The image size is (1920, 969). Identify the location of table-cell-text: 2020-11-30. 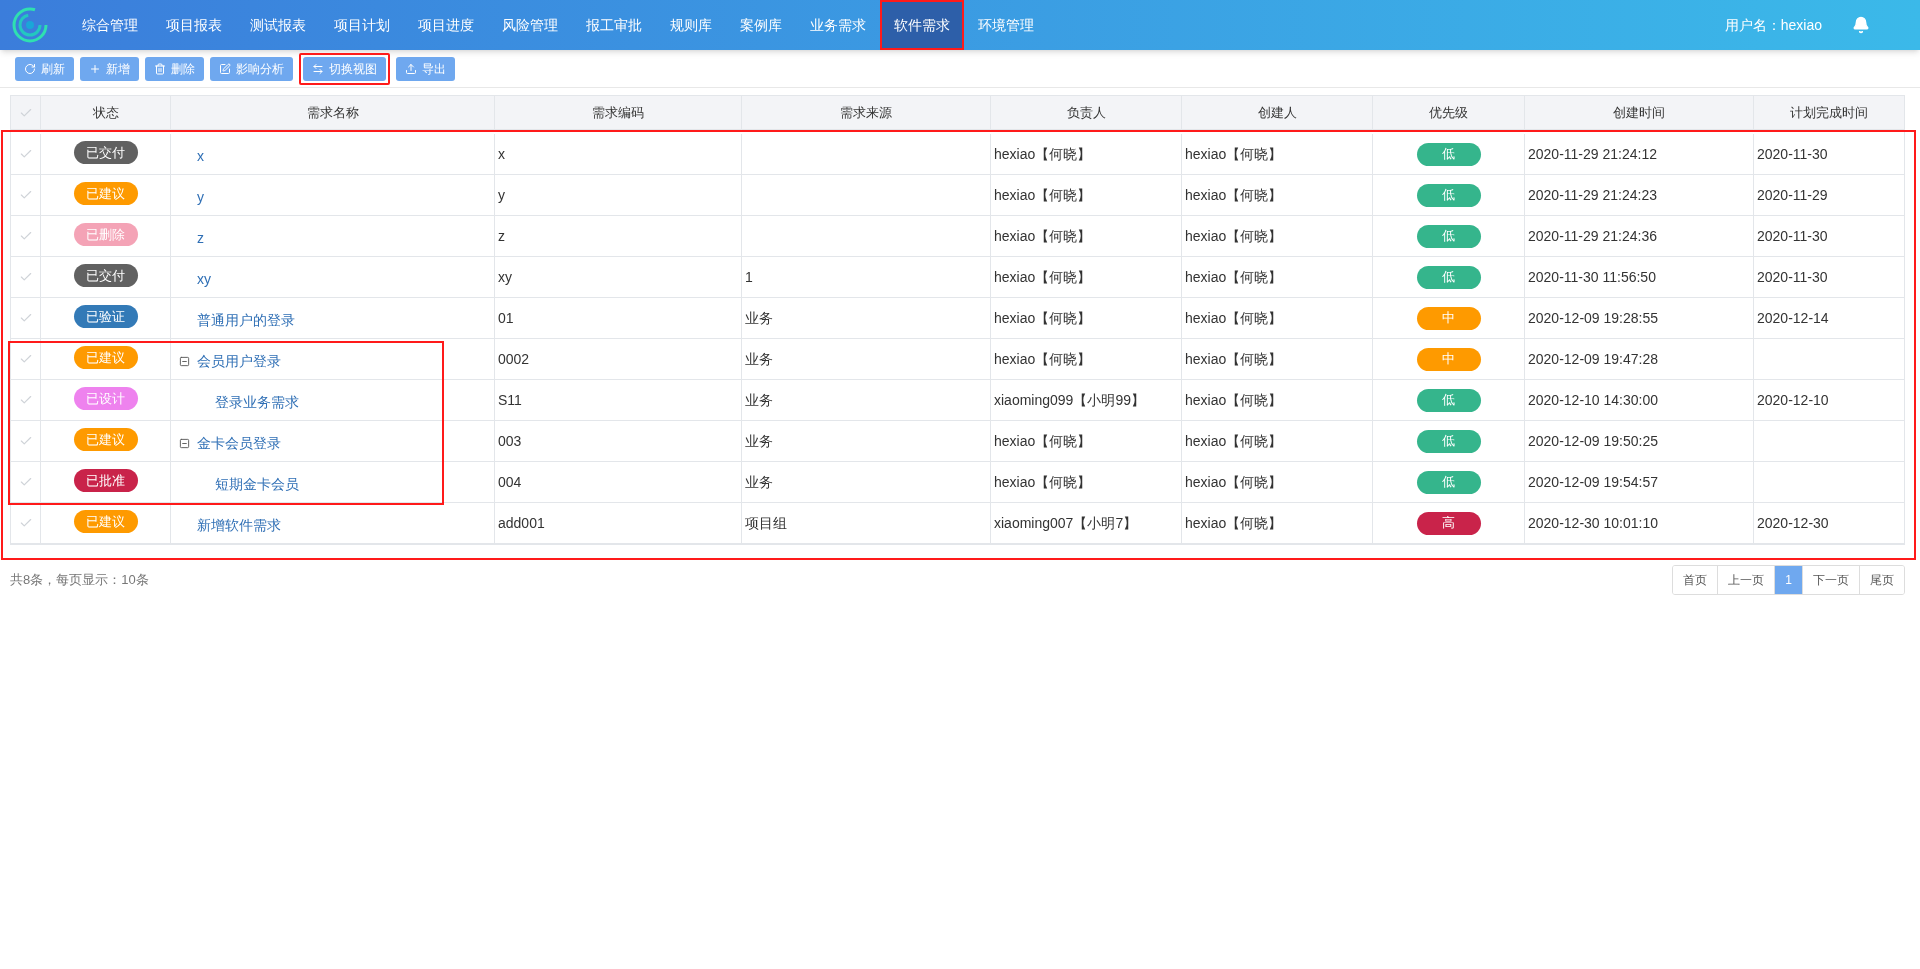
(1792, 236).